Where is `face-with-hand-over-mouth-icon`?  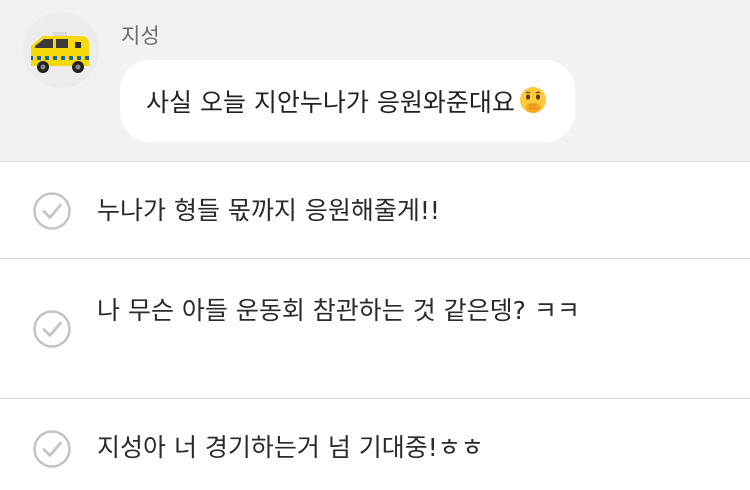
face-with-hand-over-mouth-icon is located at coordinates (532, 100).